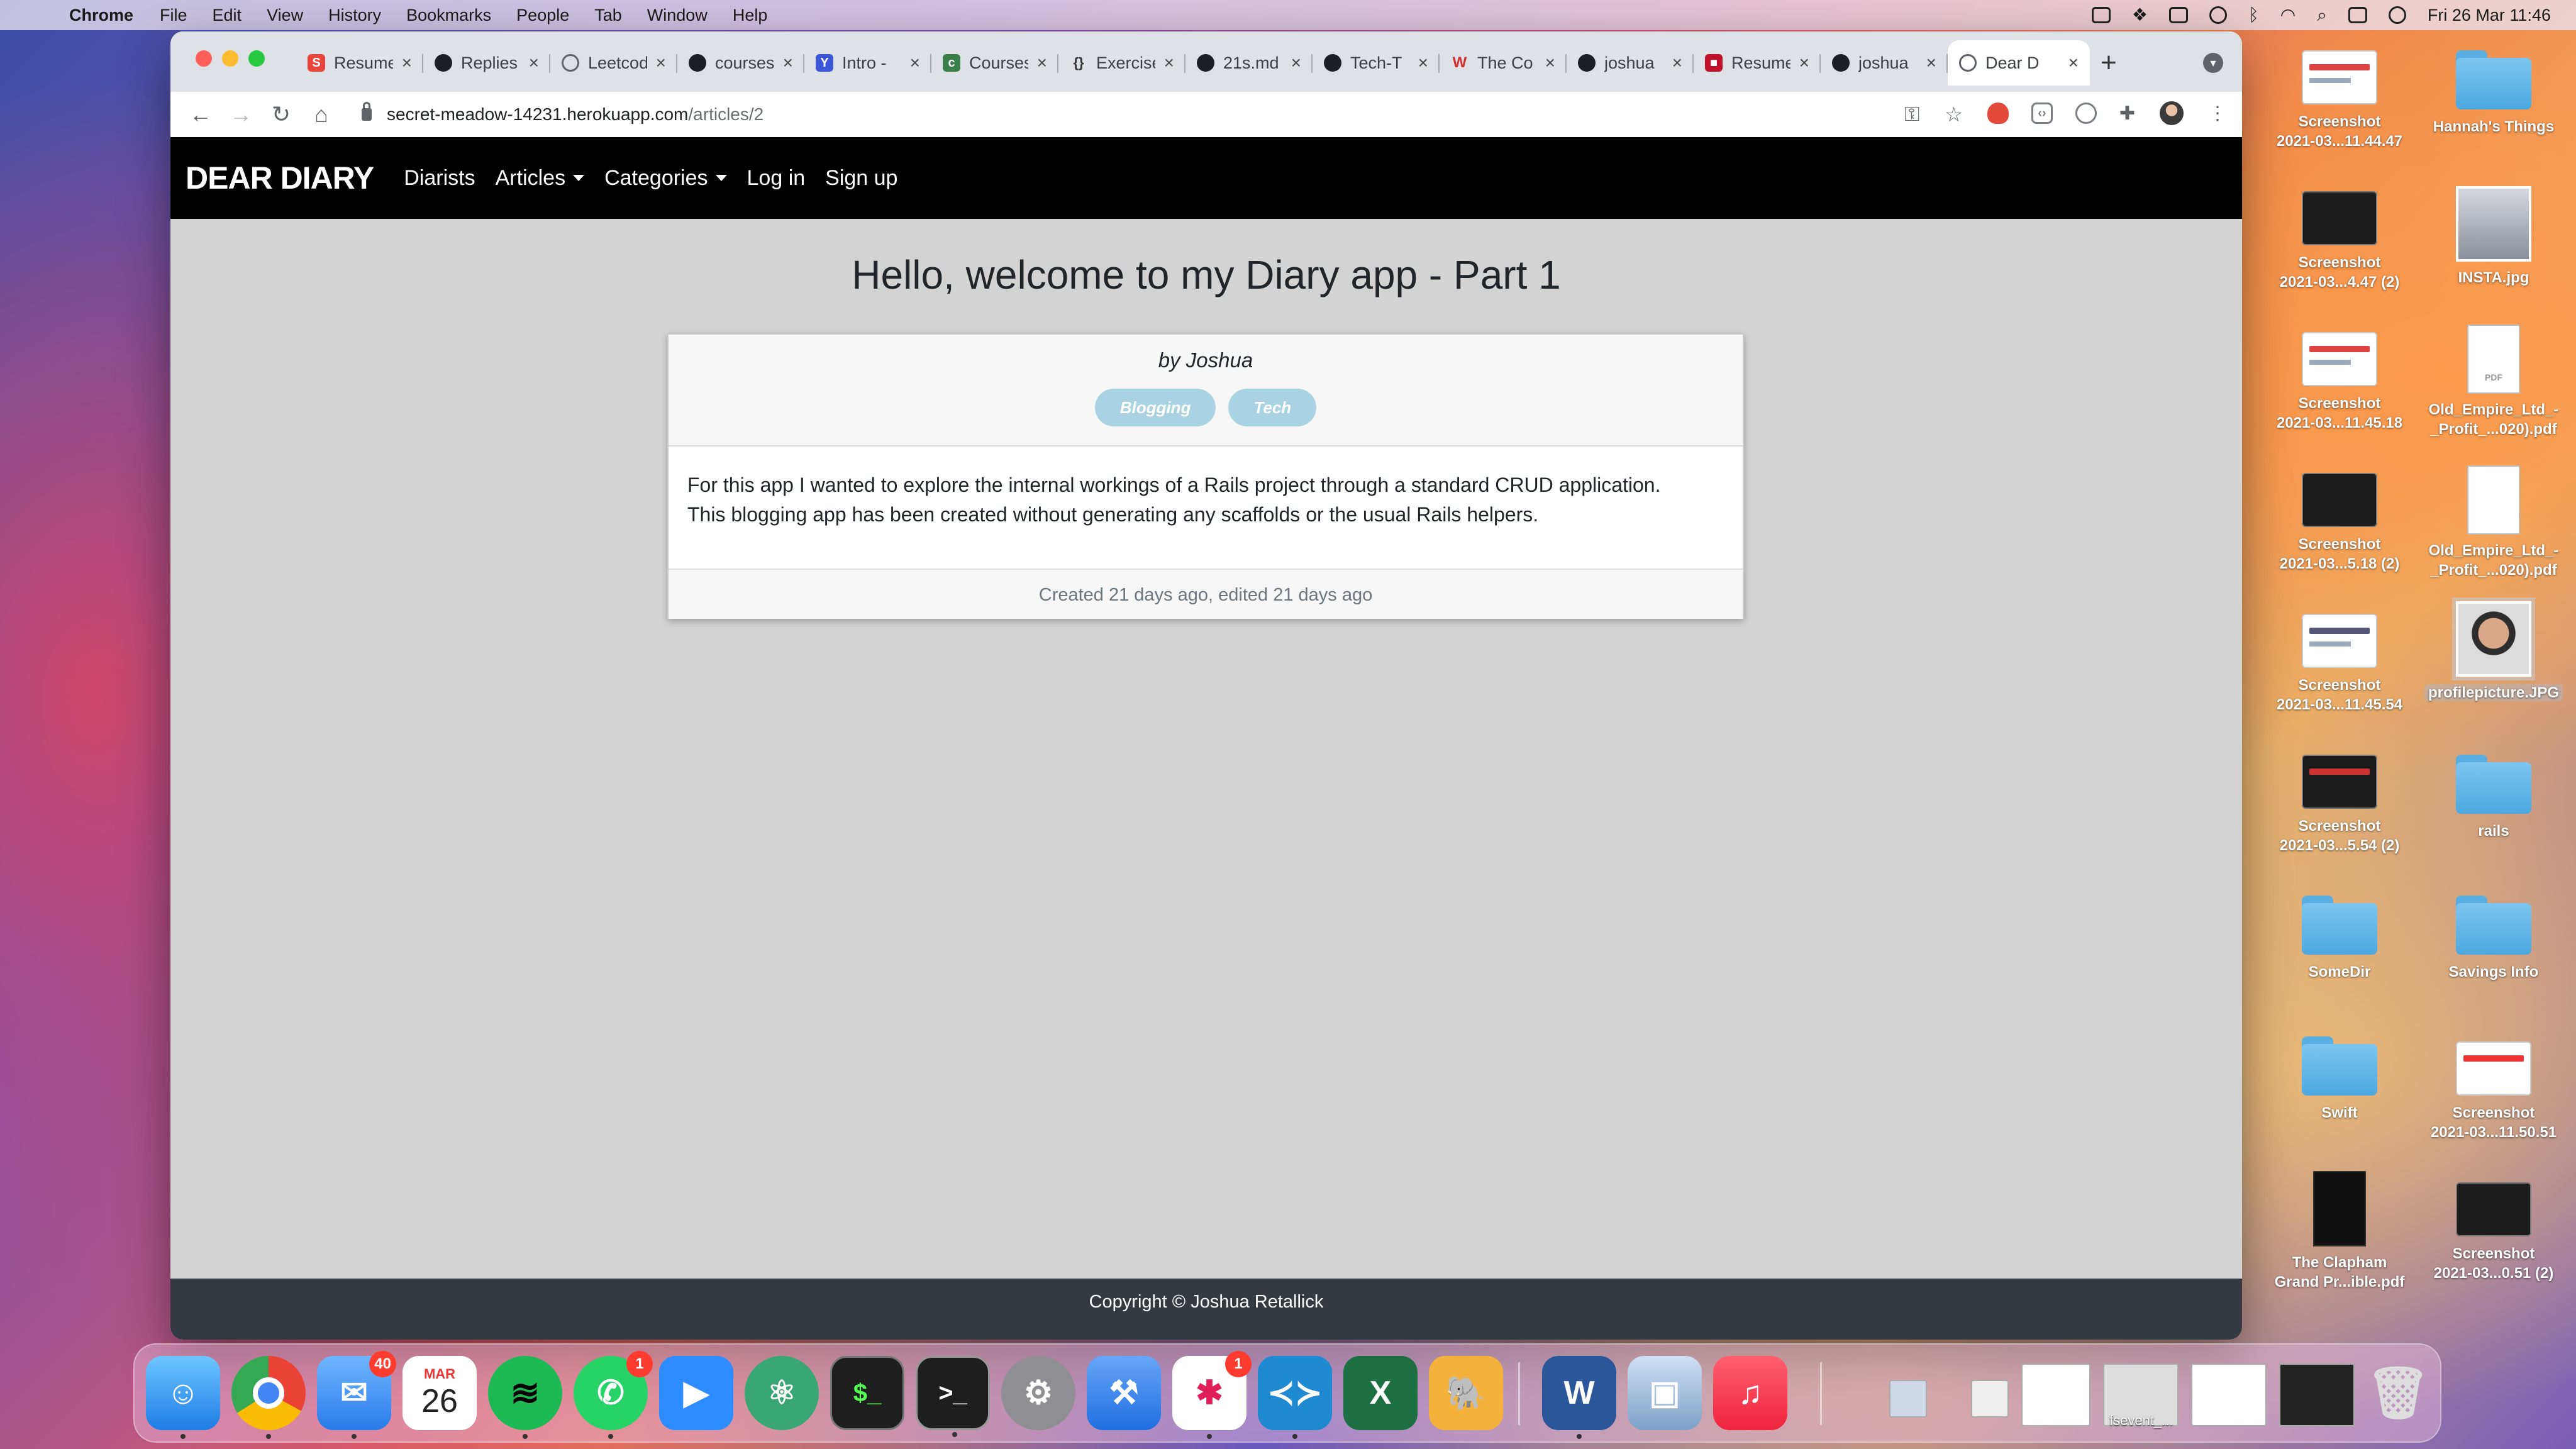  I want to click on forward-arrow-icon: →, so click(241, 114).